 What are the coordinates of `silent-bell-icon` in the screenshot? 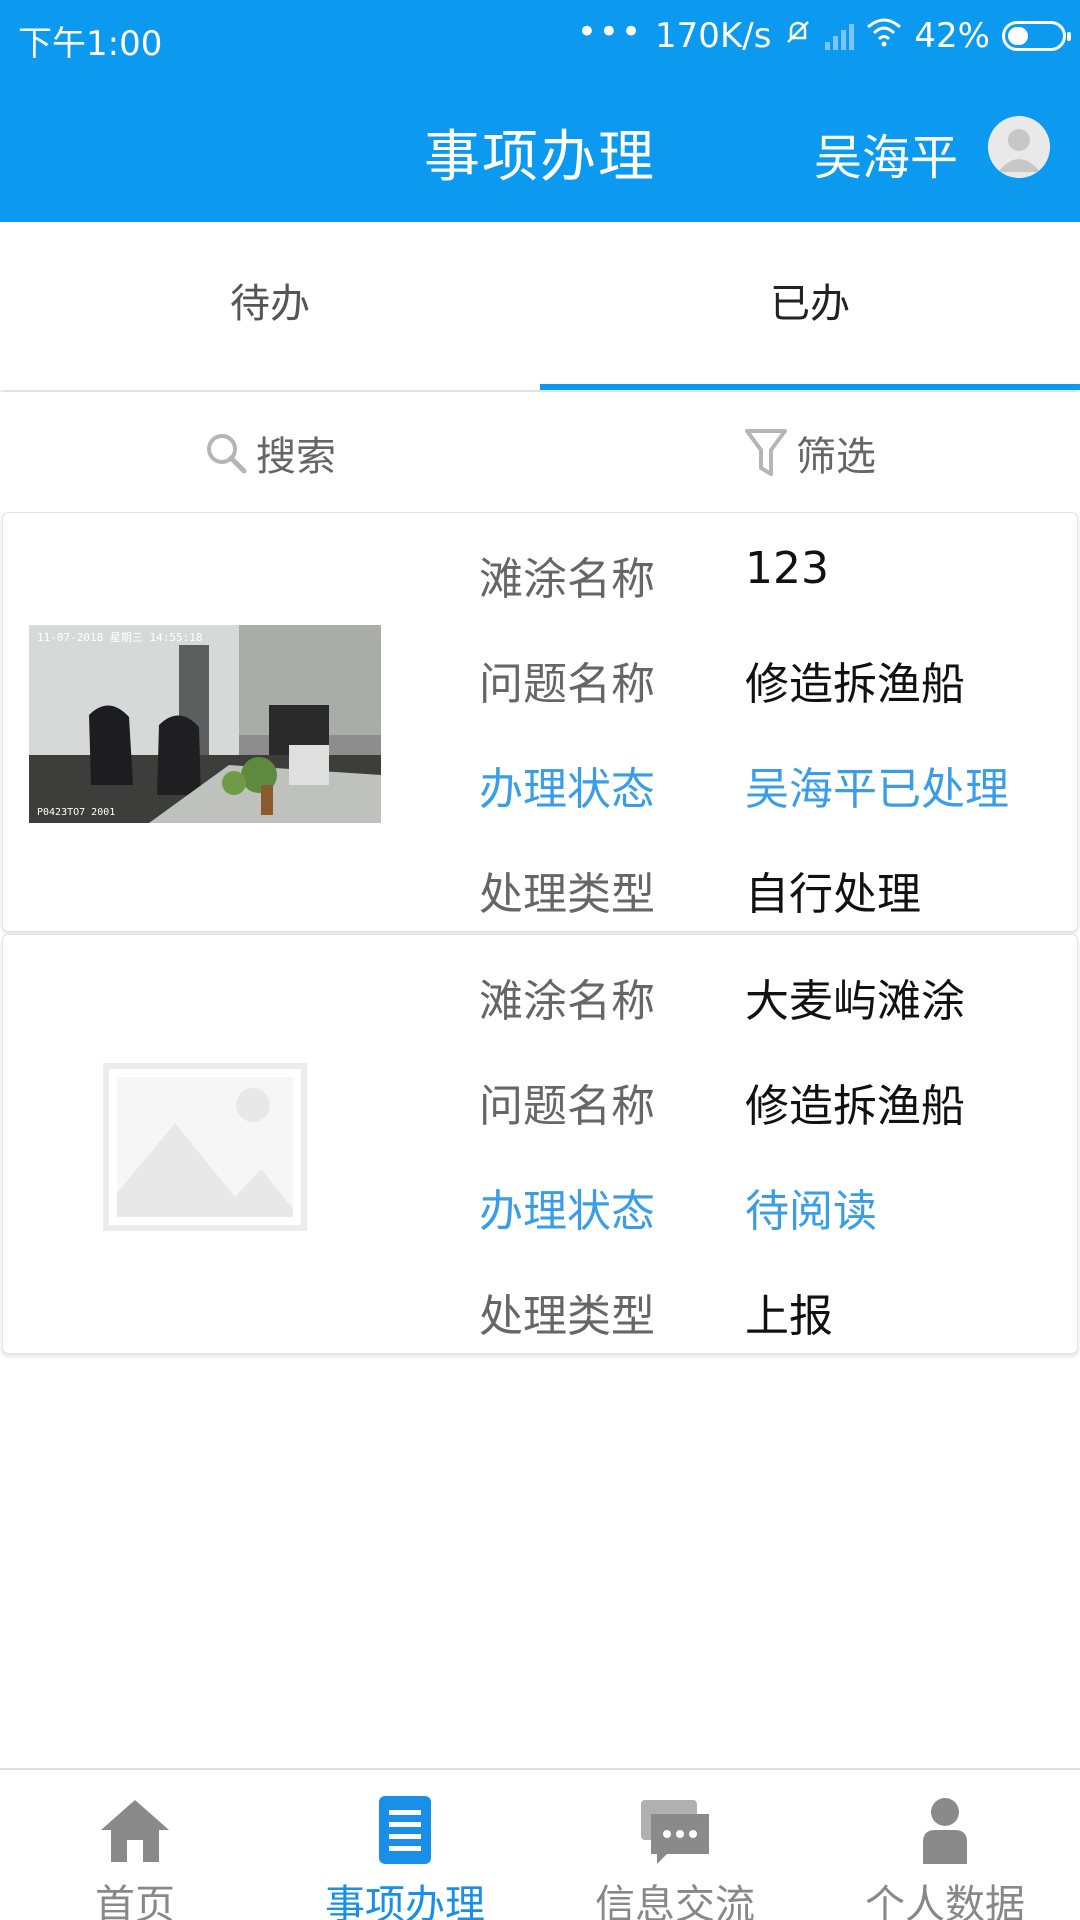 It's located at (798, 36).